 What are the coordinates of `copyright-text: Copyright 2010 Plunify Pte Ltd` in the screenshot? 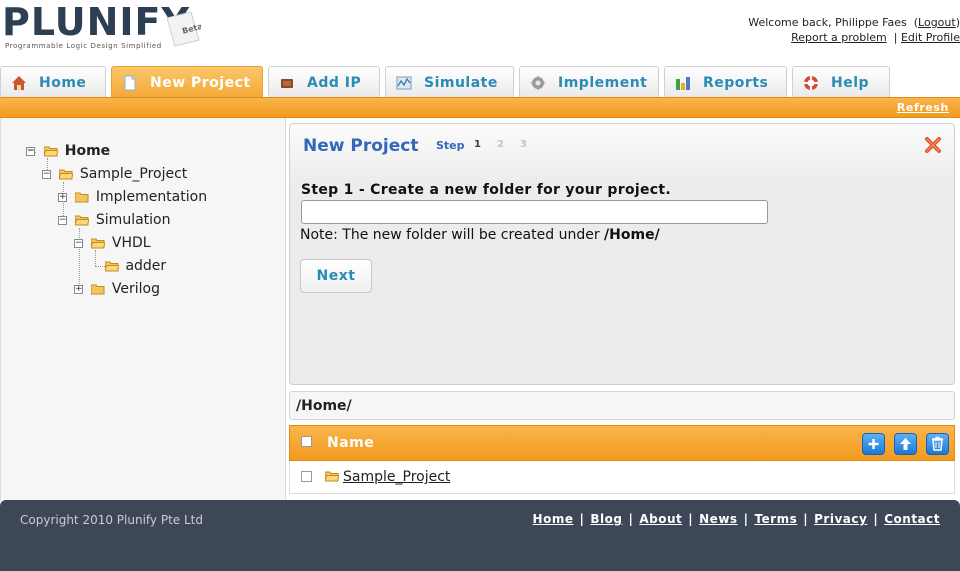 It's located at (111, 520).